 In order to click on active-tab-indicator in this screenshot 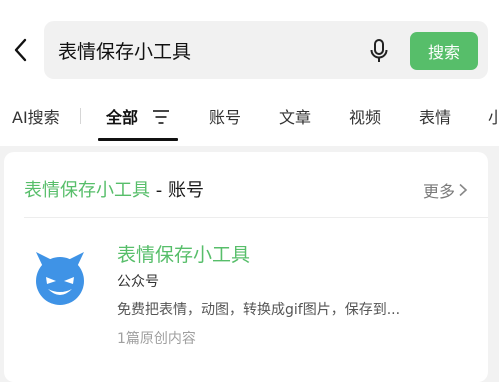, I will do `click(138, 139)`.